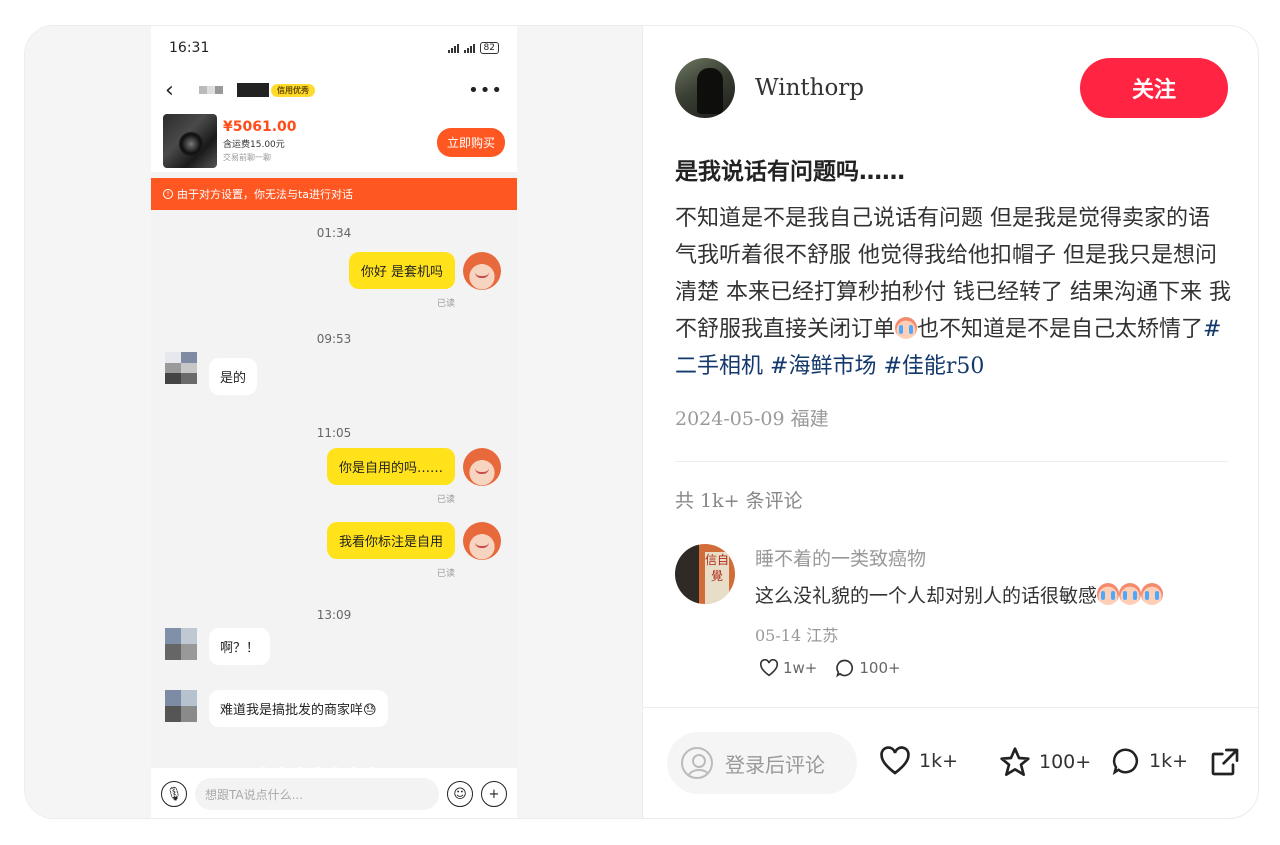  What do you see at coordinates (334, 433) in the screenshot?
I see `timestamp: 11:05` at bounding box center [334, 433].